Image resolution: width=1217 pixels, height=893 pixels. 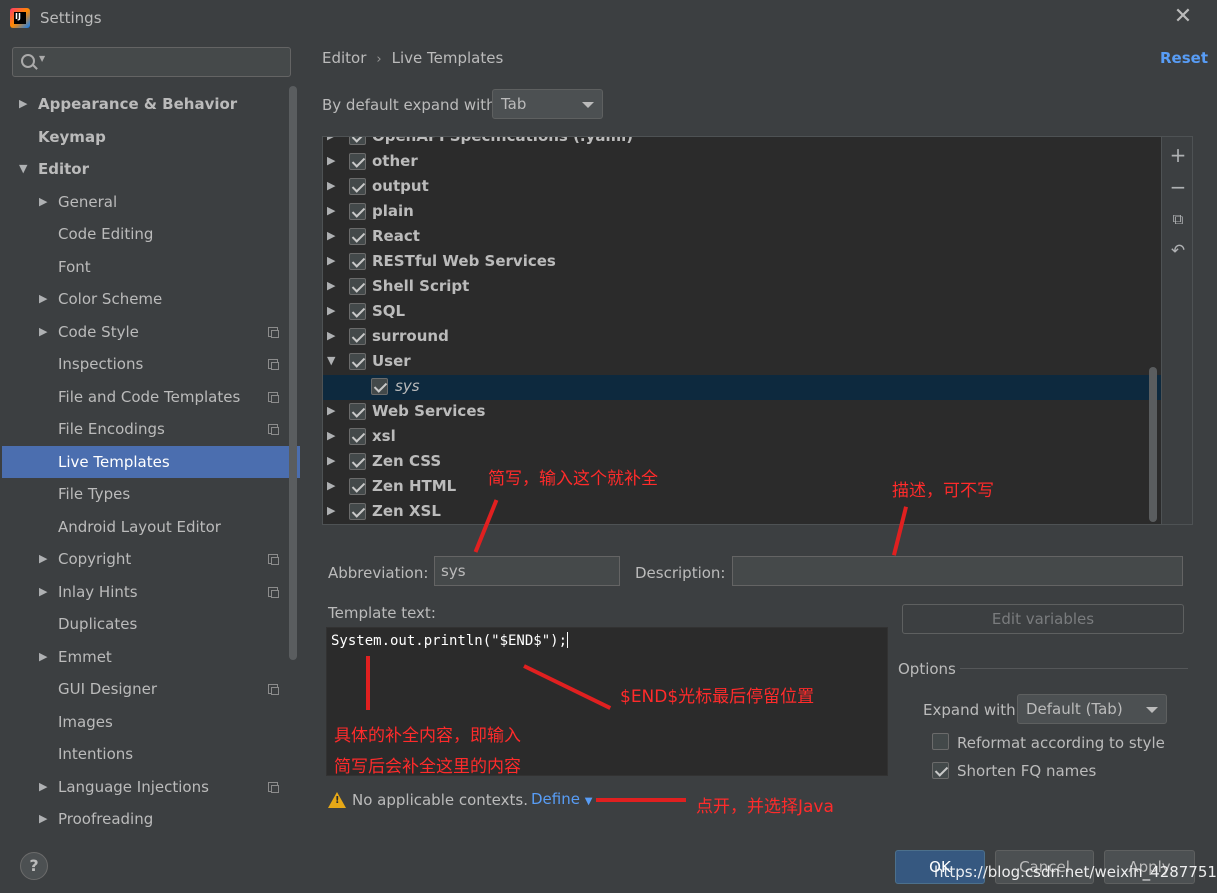 What do you see at coordinates (293, 373) in the screenshot?
I see `sidebar-scrollbar` at bounding box center [293, 373].